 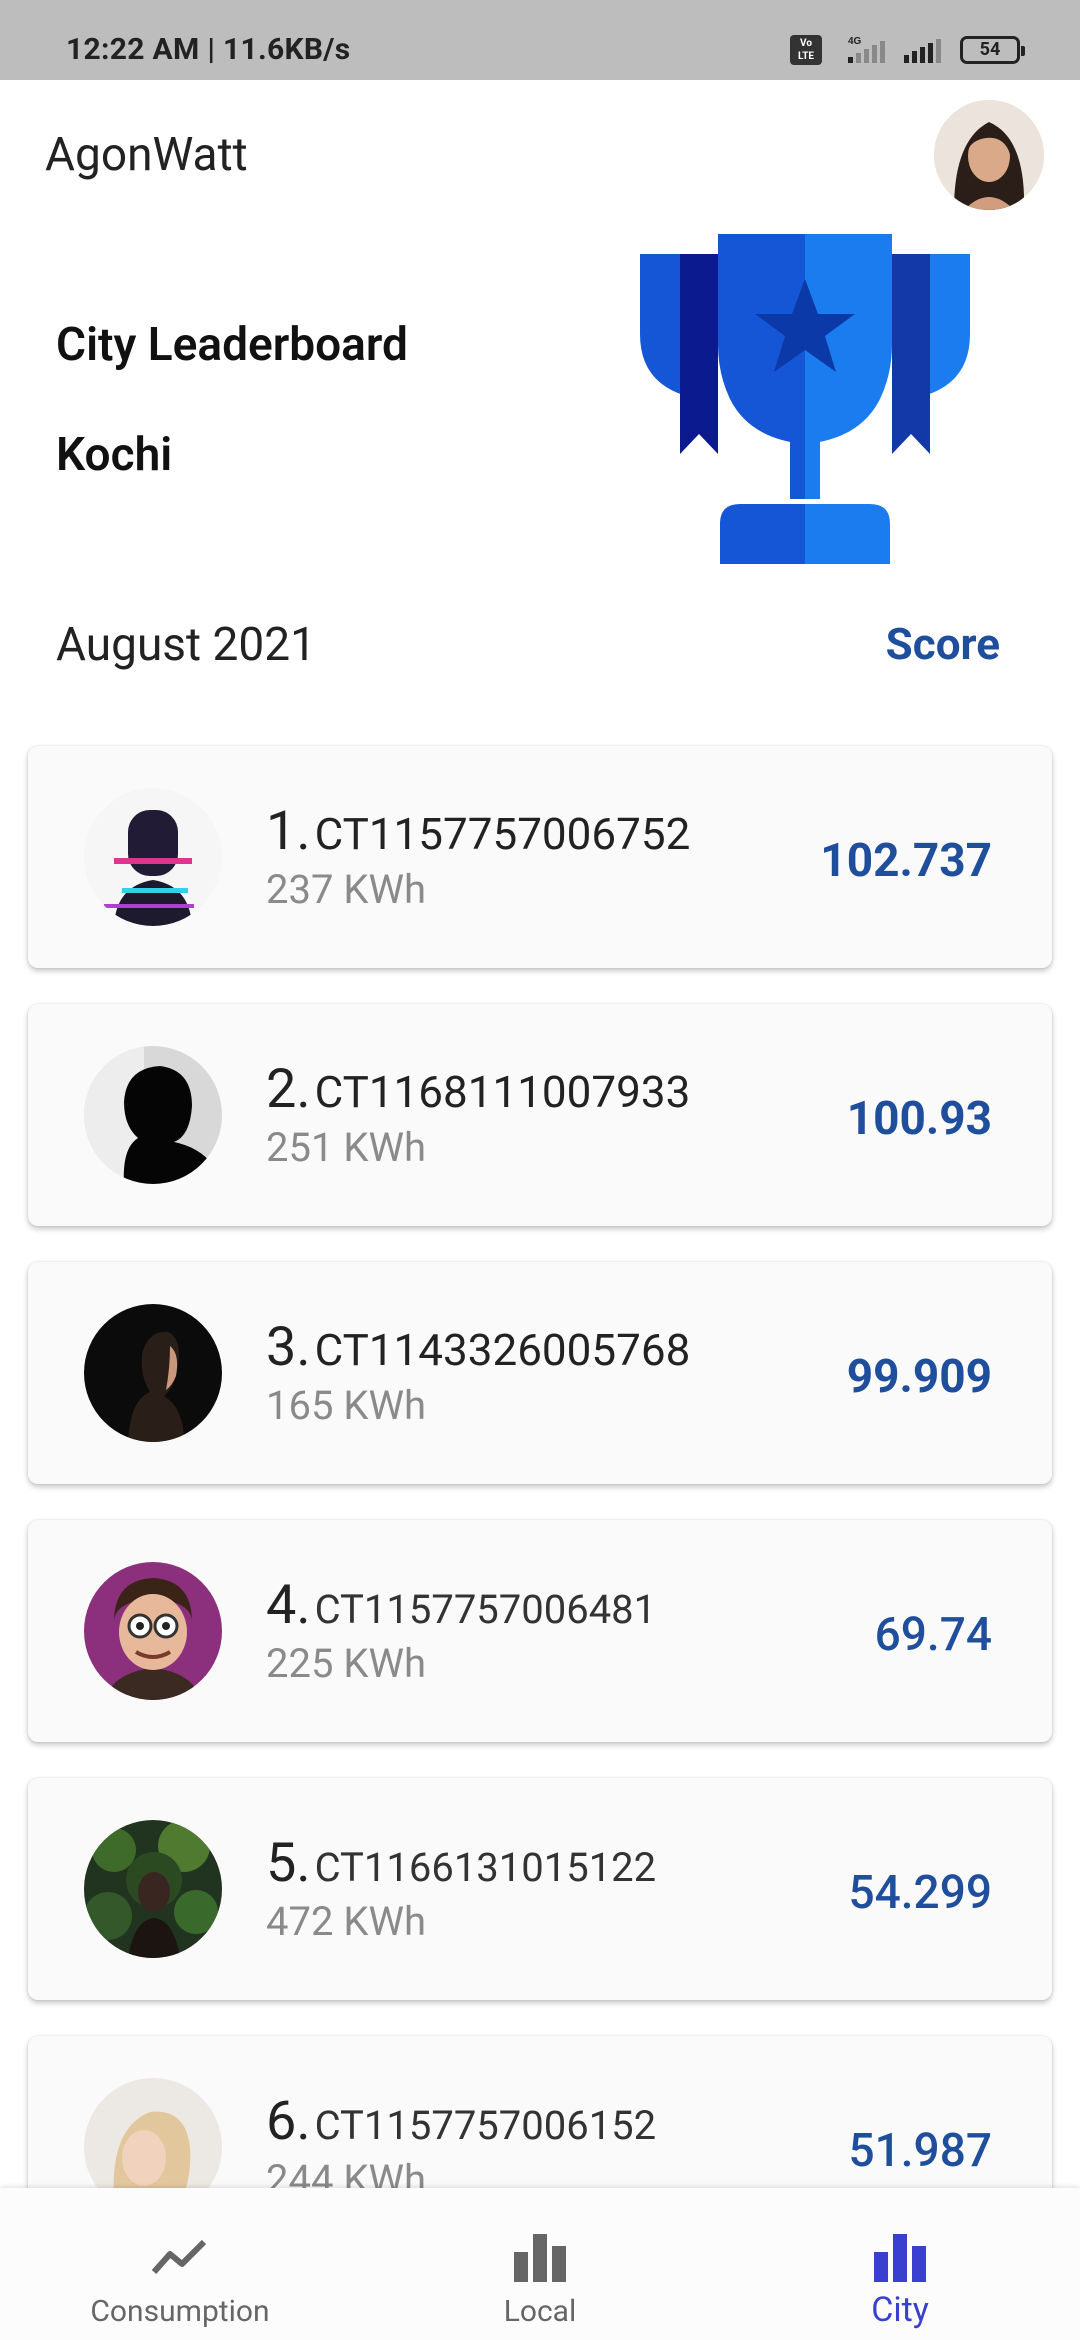 What do you see at coordinates (114, 455) in the screenshot?
I see `hero-city: Kochi` at bounding box center [114, 455].